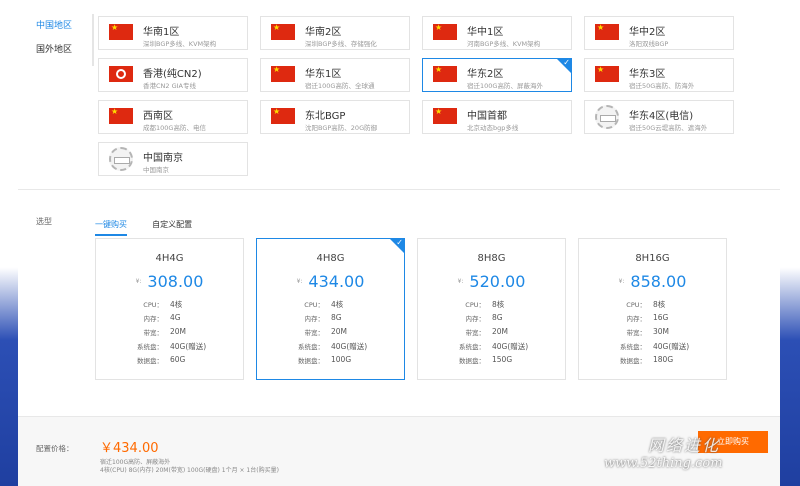 Image resolution: width=800 pixels, height=486 pixels. Describe the element at coordinates (10, 243) in the screenshot. I see `left-background-band` at that location.